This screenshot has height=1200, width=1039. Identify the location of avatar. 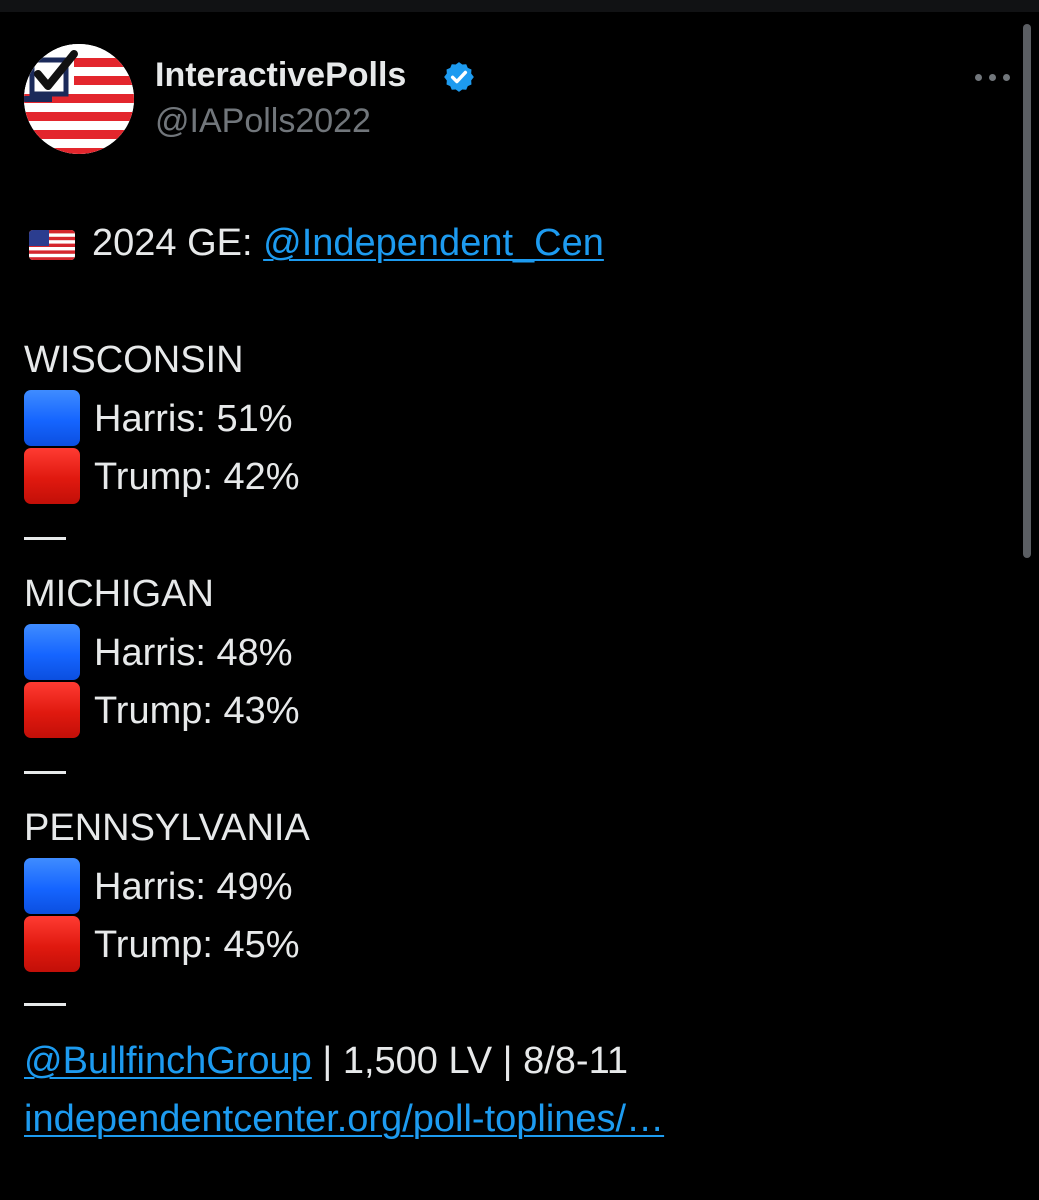
(79, 99).